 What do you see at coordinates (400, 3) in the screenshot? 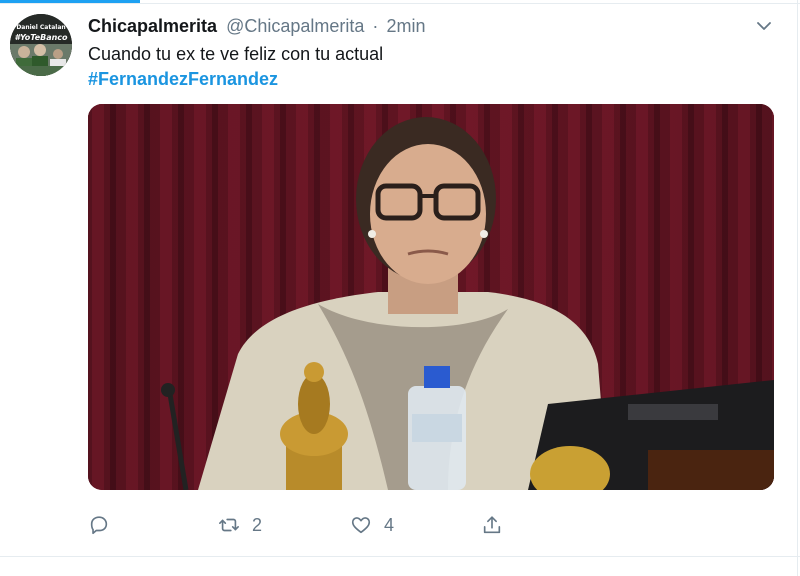
I see `top-divider` at bounding box center [400, 3].